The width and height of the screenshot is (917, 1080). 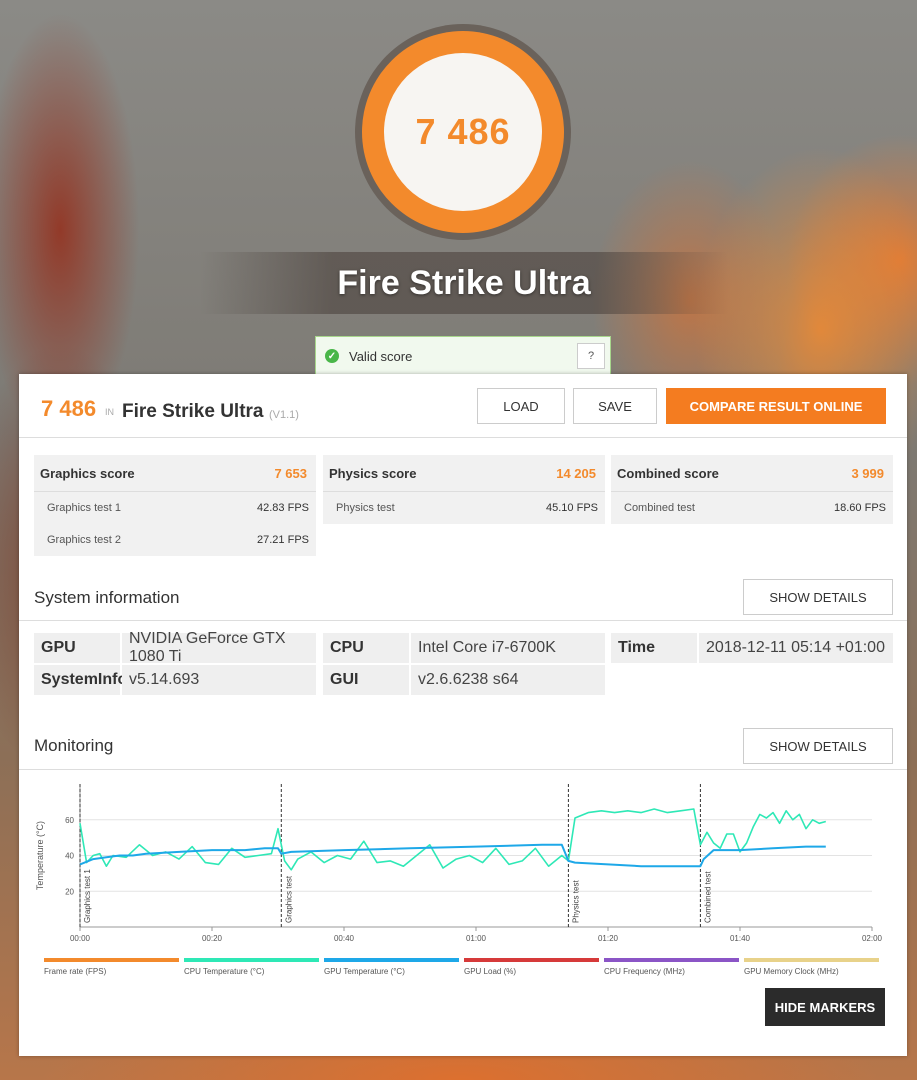 I want to click on physics-score-value: 14 205, so click(x=576, y=473).